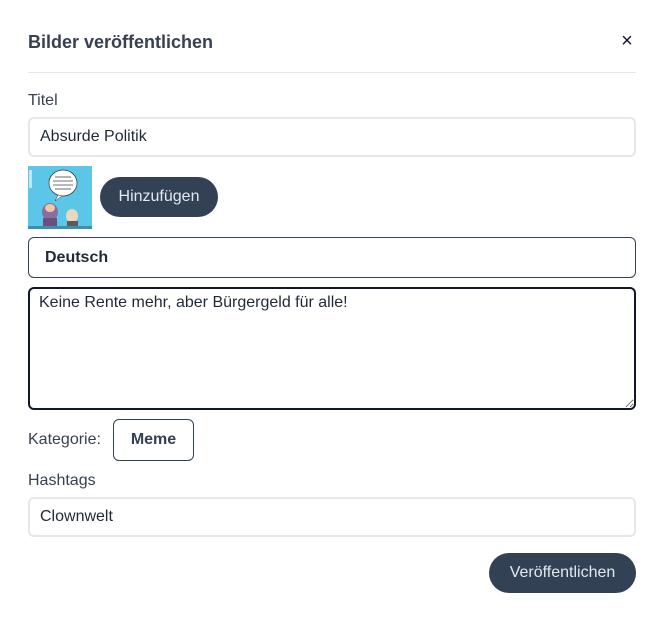 This screenshot has width=665, height=622. I want to click on dialog-header: Bilder veröffentlichen ×, so click(332, 49).